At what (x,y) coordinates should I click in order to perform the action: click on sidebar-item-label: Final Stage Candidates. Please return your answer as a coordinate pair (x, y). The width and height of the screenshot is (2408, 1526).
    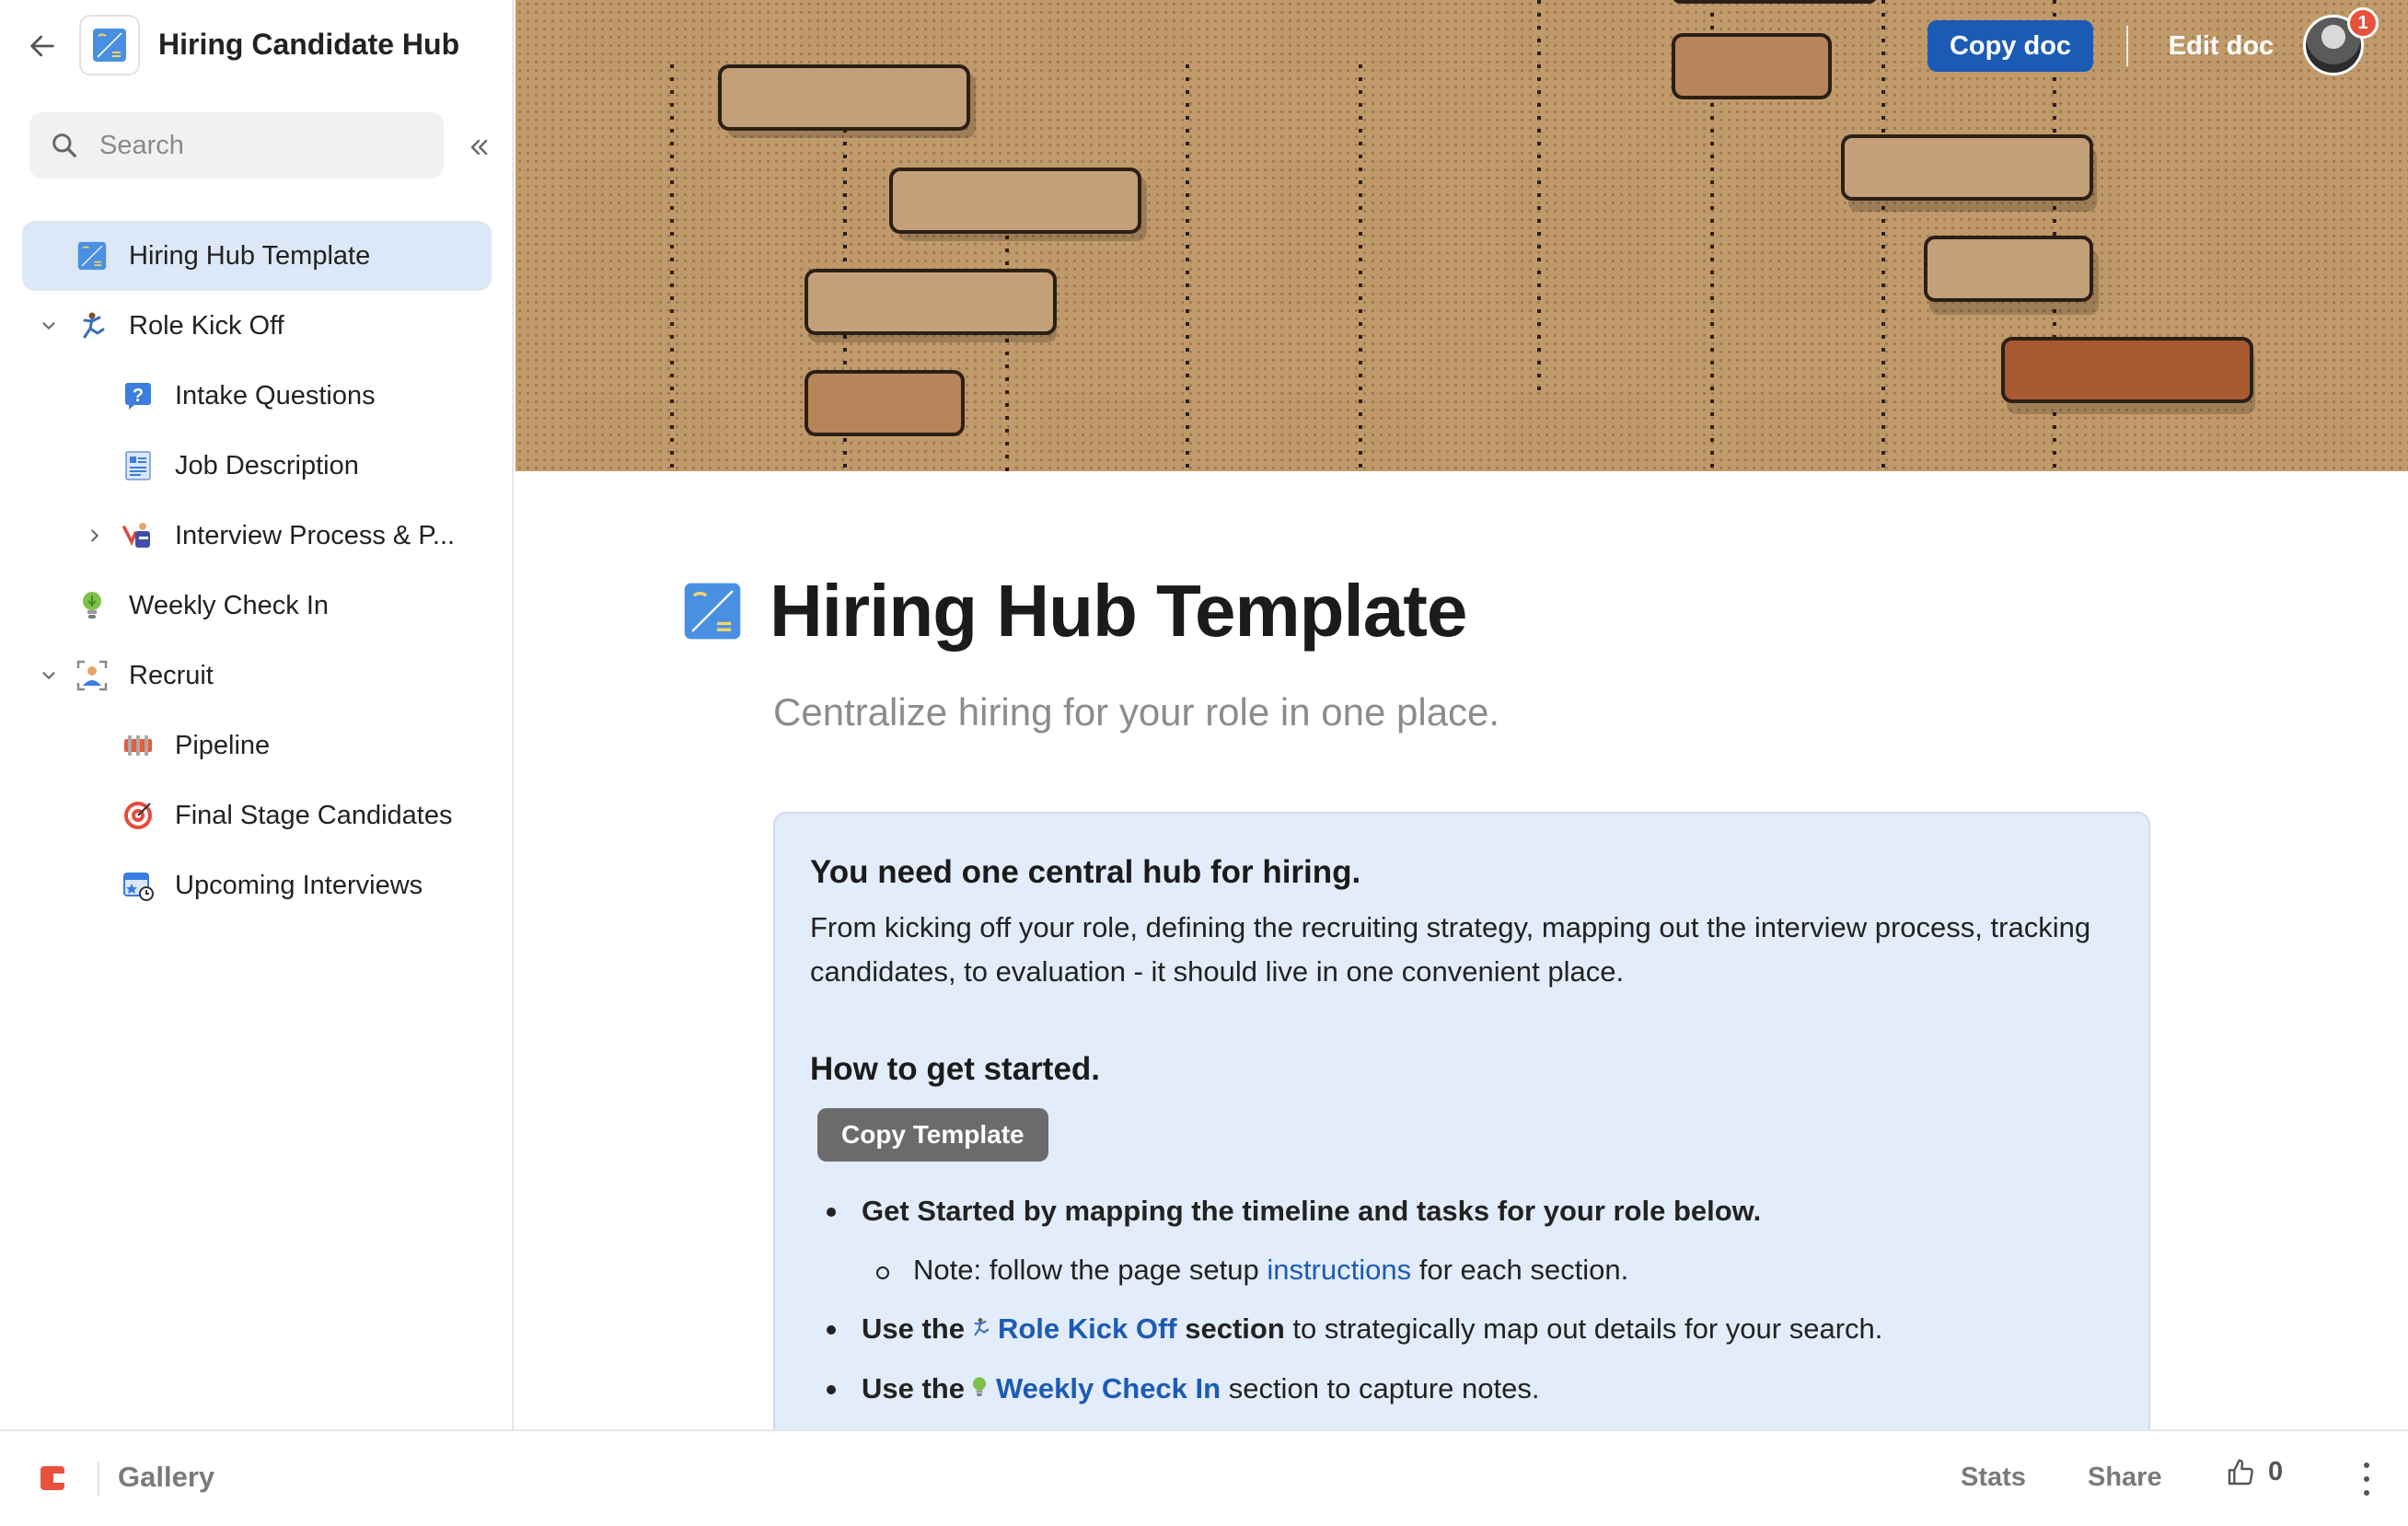
    Looking at the image, I should click on (314, 815).